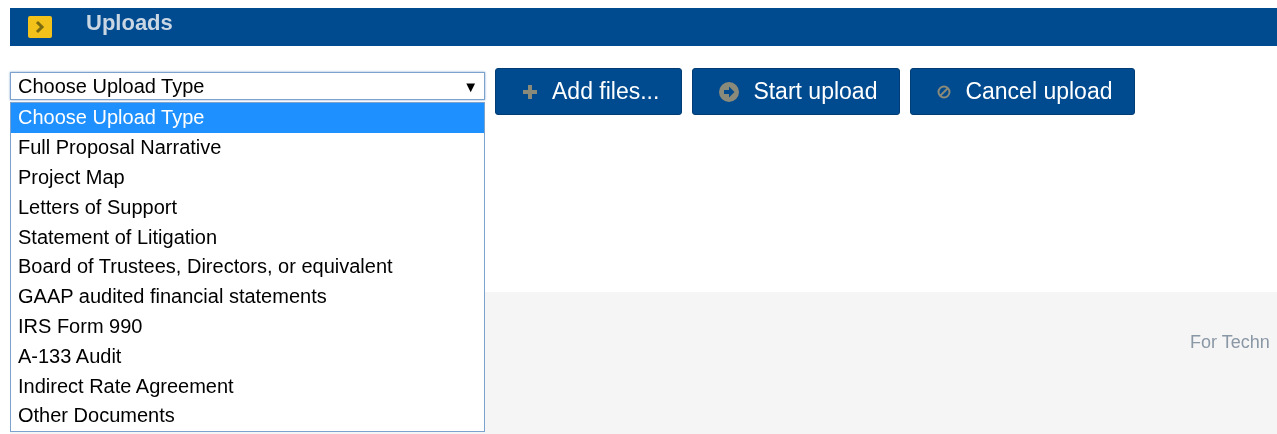 This screenshot has width=1277, height=434. Describe the element at coordinates (40, 27) in the screenshot. I see `chevron-icon` at that location.